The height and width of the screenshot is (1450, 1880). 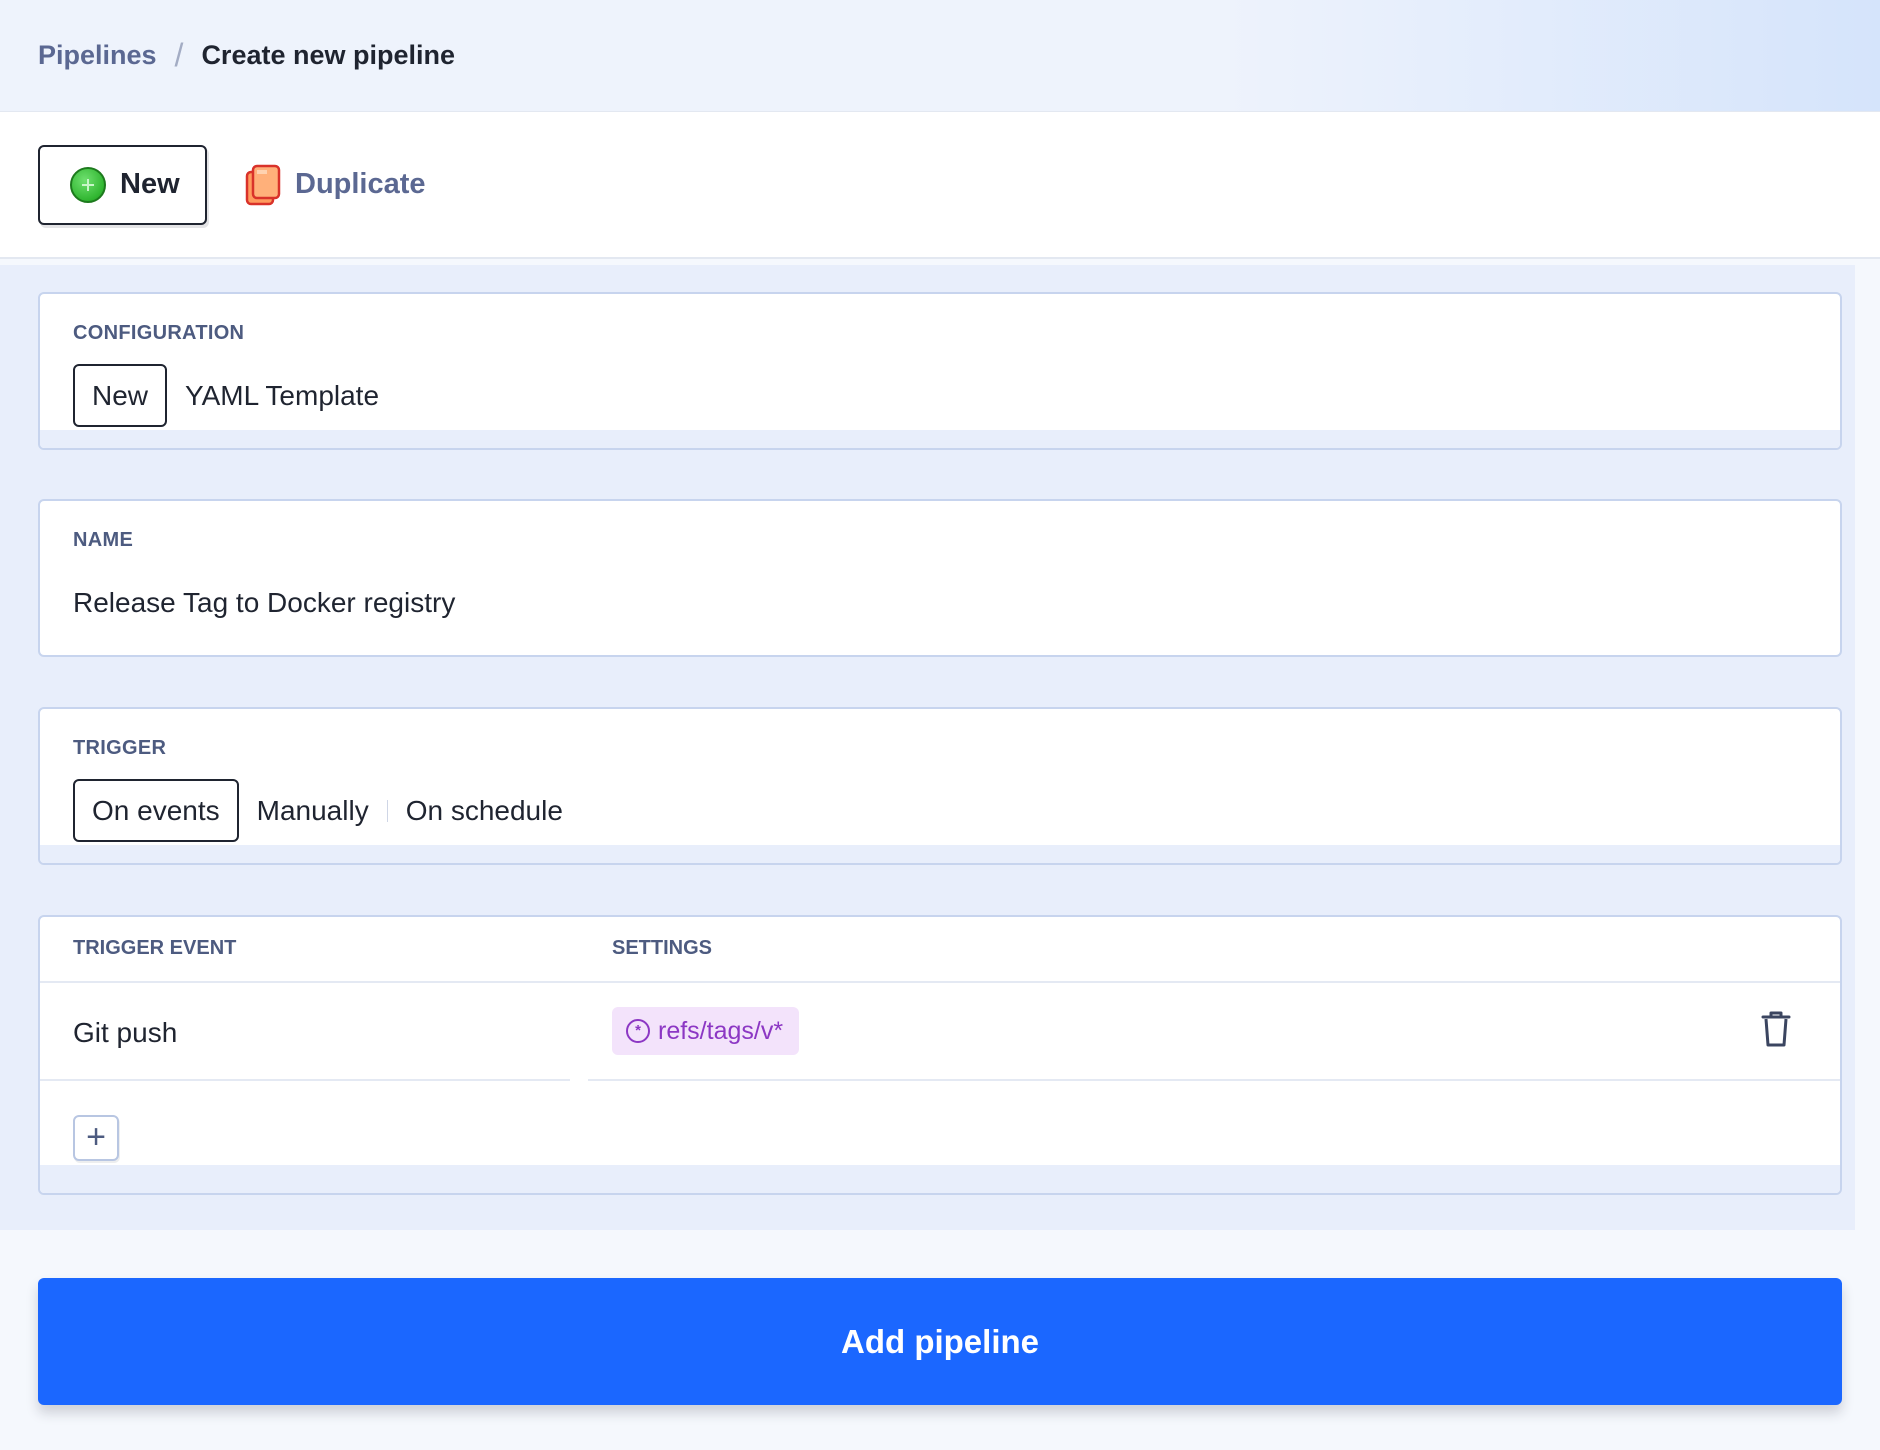 What do you see at coordinates (313, 811) in the screenshot?
I see `trigger-option-manually: Manually` at bounding box center [313, 811].